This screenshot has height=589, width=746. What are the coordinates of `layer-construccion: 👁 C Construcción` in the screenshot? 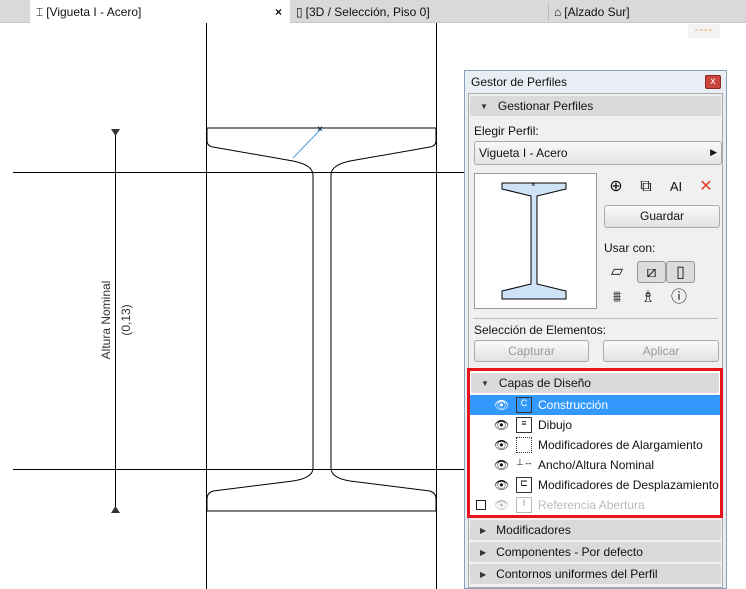 It's located at (595, 405).